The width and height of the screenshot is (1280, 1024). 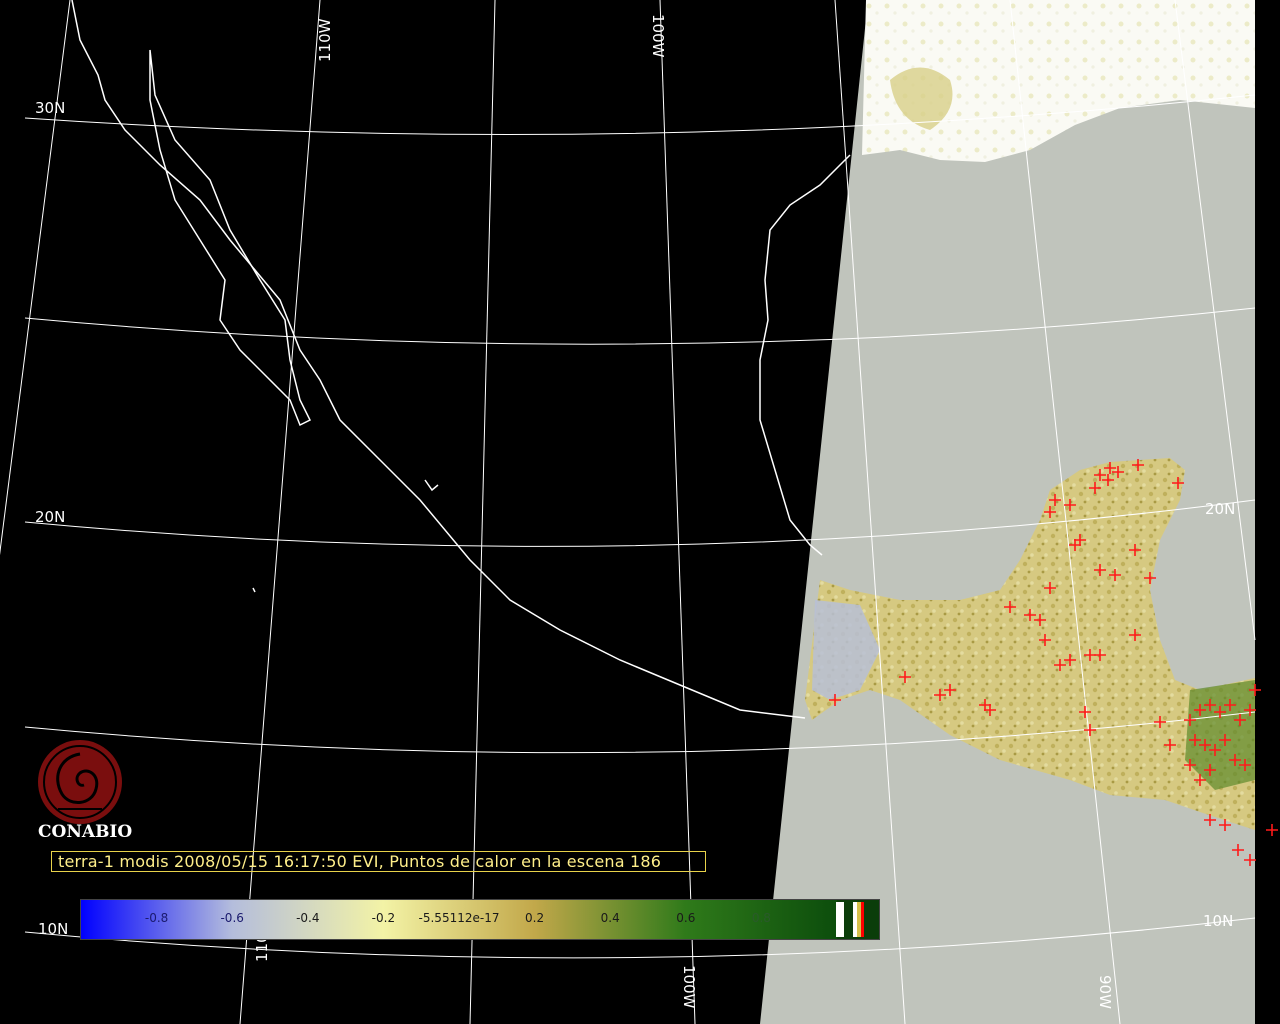 I want to click on evi-color-bar: -0.8 -0.6 -0.4 -0.2 -5.55112e-17 0.2 0.4 0.6 0.8, so click(x=480, y=919).